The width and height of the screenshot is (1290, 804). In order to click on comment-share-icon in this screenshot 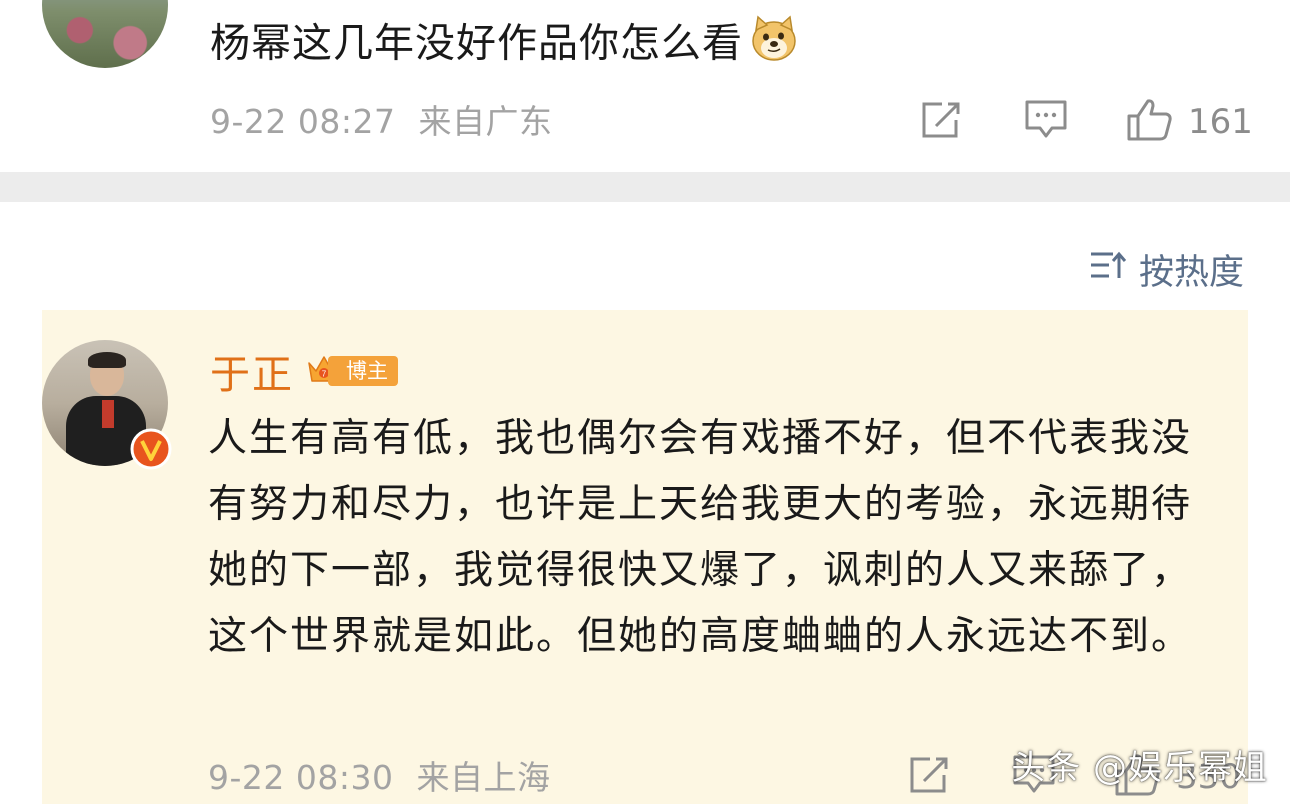, I will do `click(930, 777)`.